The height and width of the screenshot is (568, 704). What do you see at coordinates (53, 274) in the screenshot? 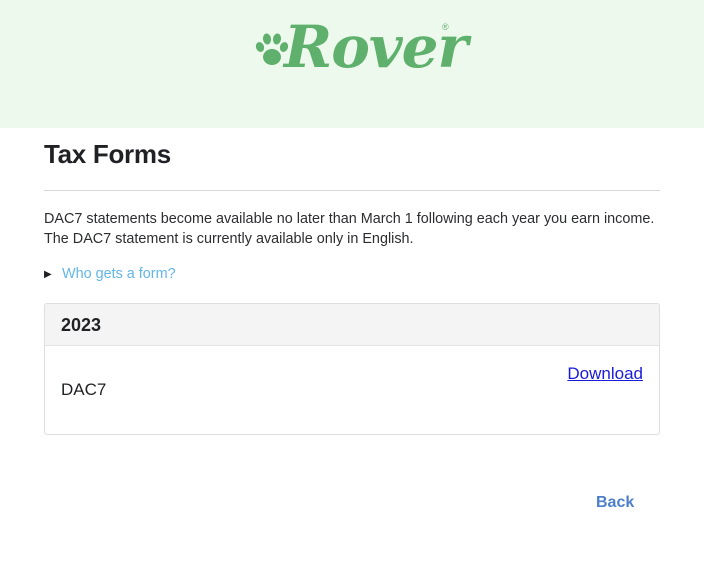
I see `disclosure-triangle-icon: ▶` at bounding box center [53, 274].